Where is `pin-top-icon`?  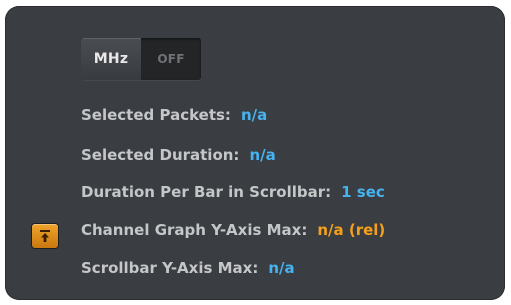
pin-top-icon is located at coordinates (45, 236).